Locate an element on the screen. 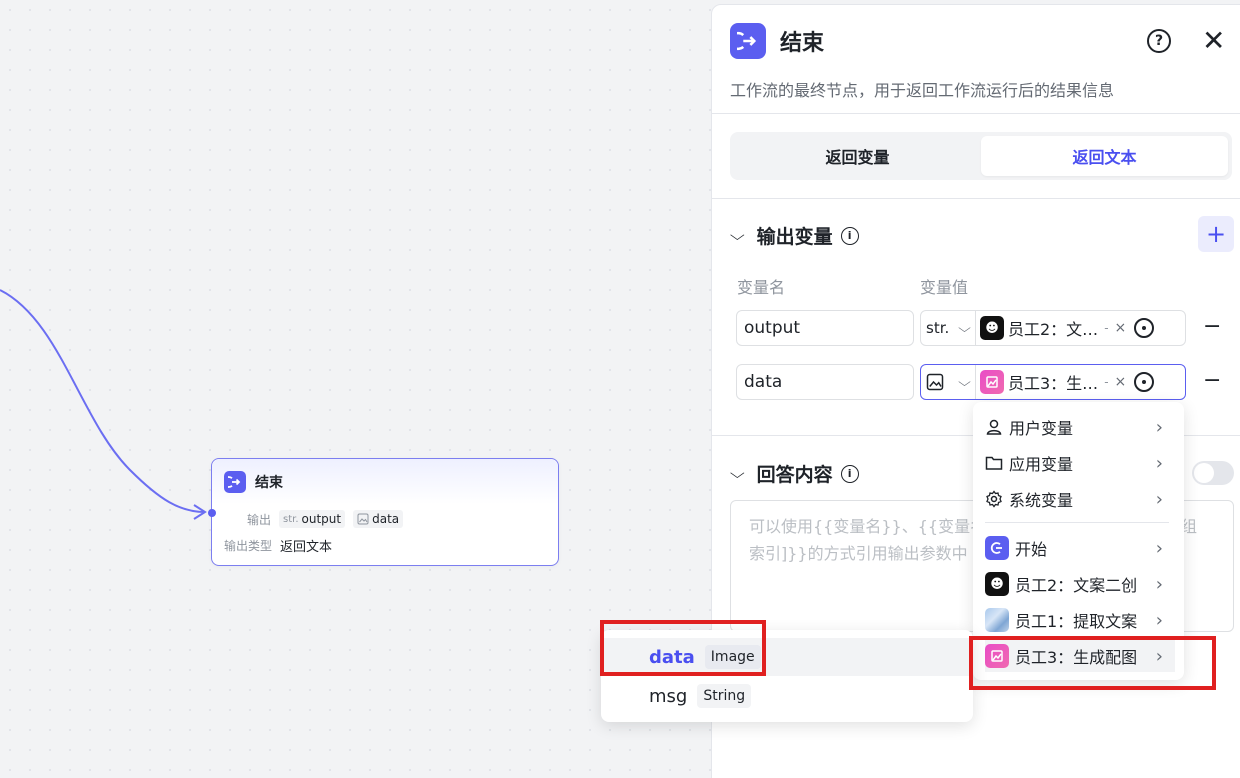 The height and width of the screenshot is (778, 1240). column-header-value: 变量值 is located at coordinates (944, 287).